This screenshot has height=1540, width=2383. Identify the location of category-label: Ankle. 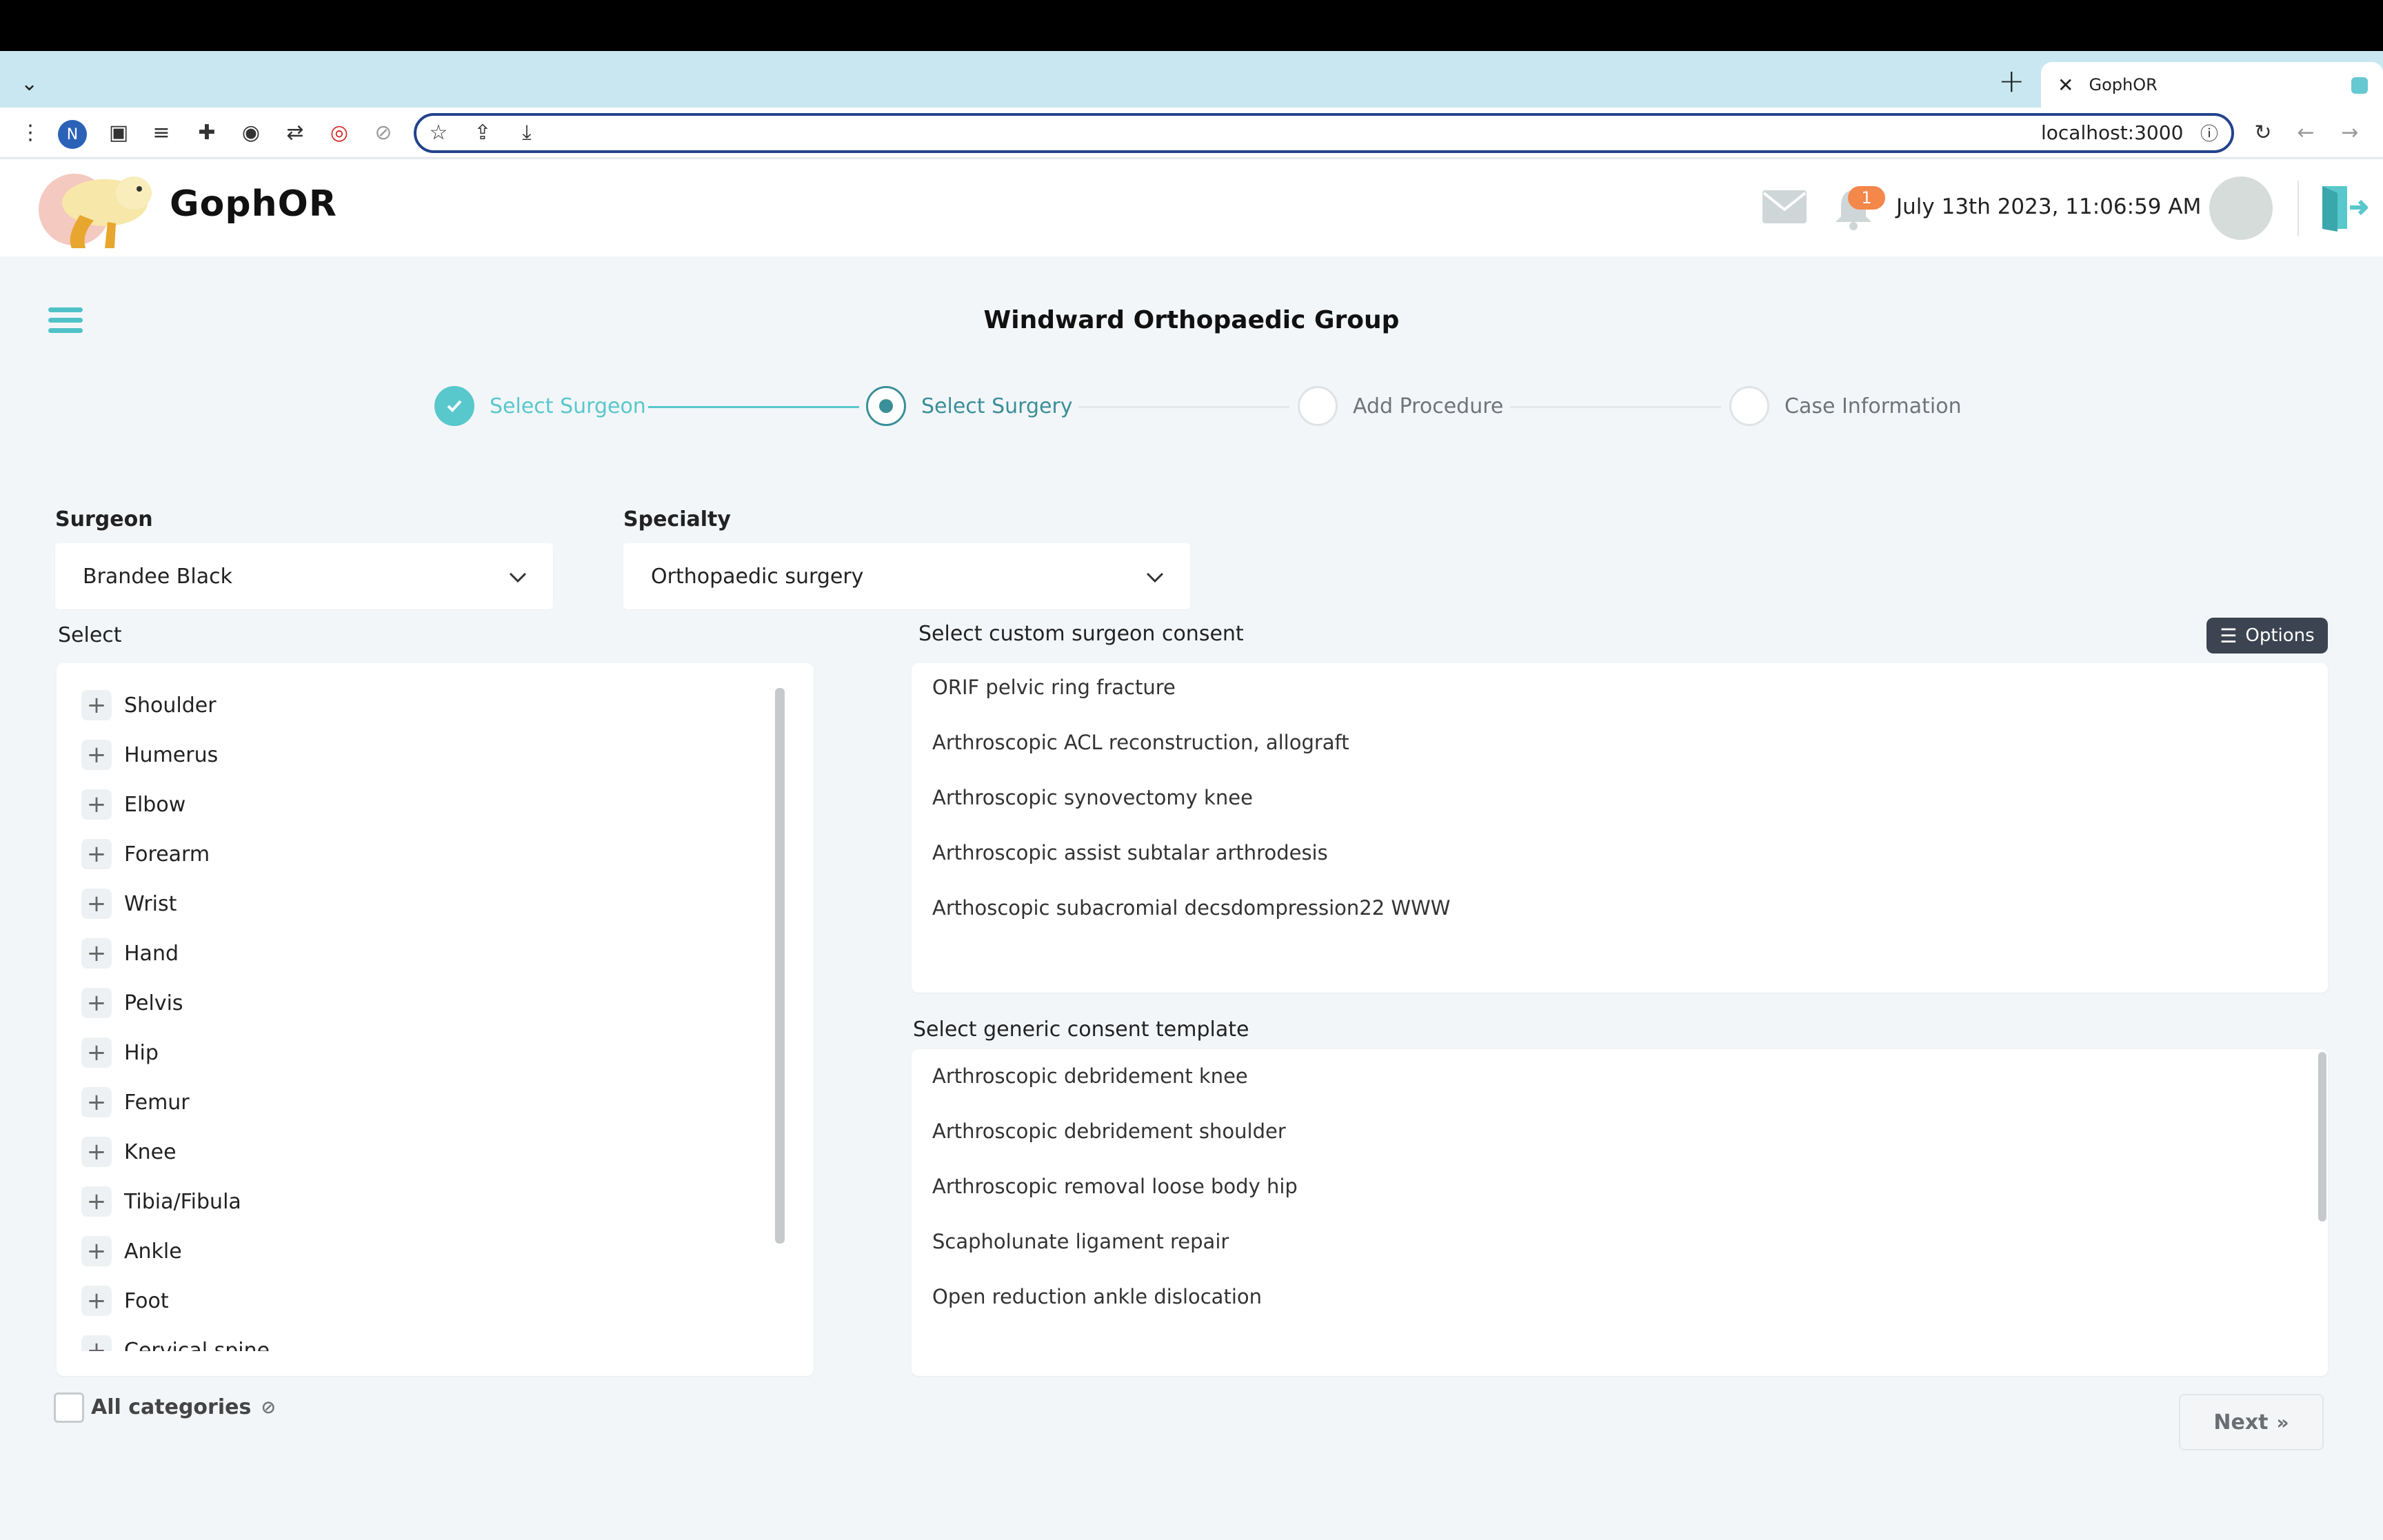
(153, 1252).